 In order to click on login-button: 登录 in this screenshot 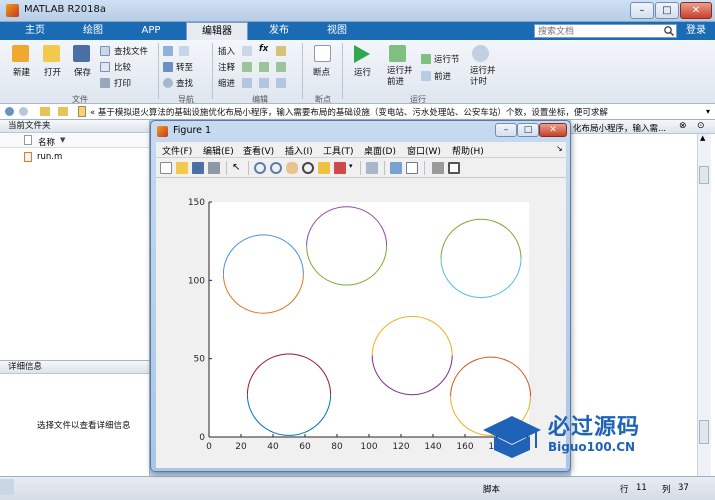, I will do `click(696, 31)`.